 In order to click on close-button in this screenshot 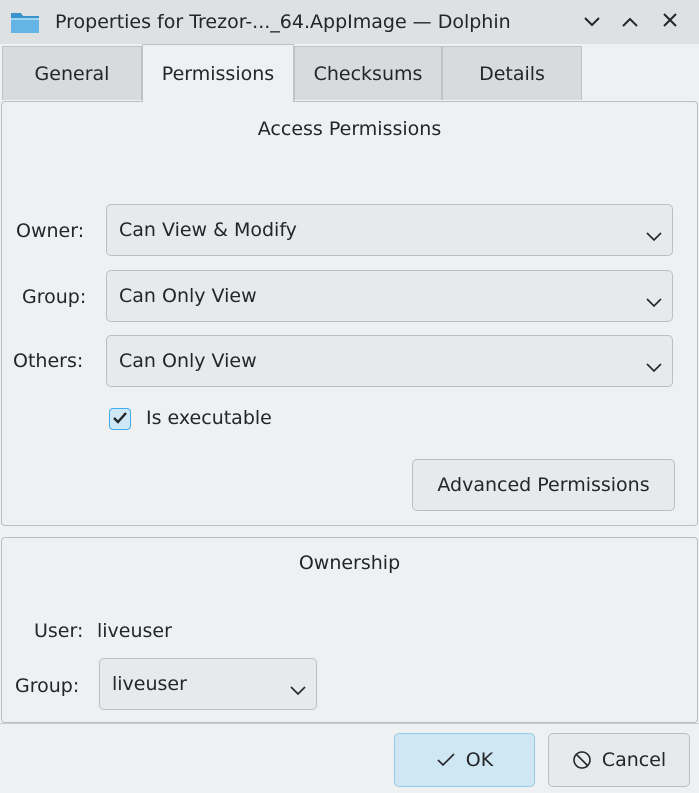, I will do `click(670, 22)`.